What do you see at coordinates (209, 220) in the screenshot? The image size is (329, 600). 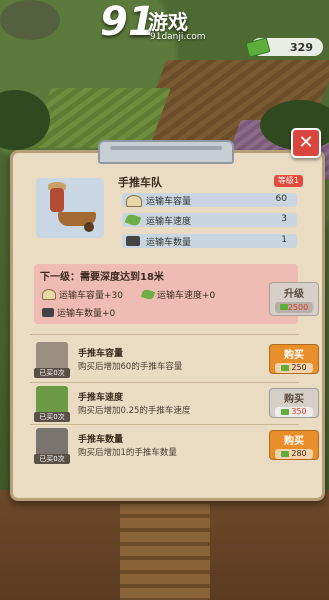 I see `stat-speed: 运输车速度 3` at bounding box center [209, 220].